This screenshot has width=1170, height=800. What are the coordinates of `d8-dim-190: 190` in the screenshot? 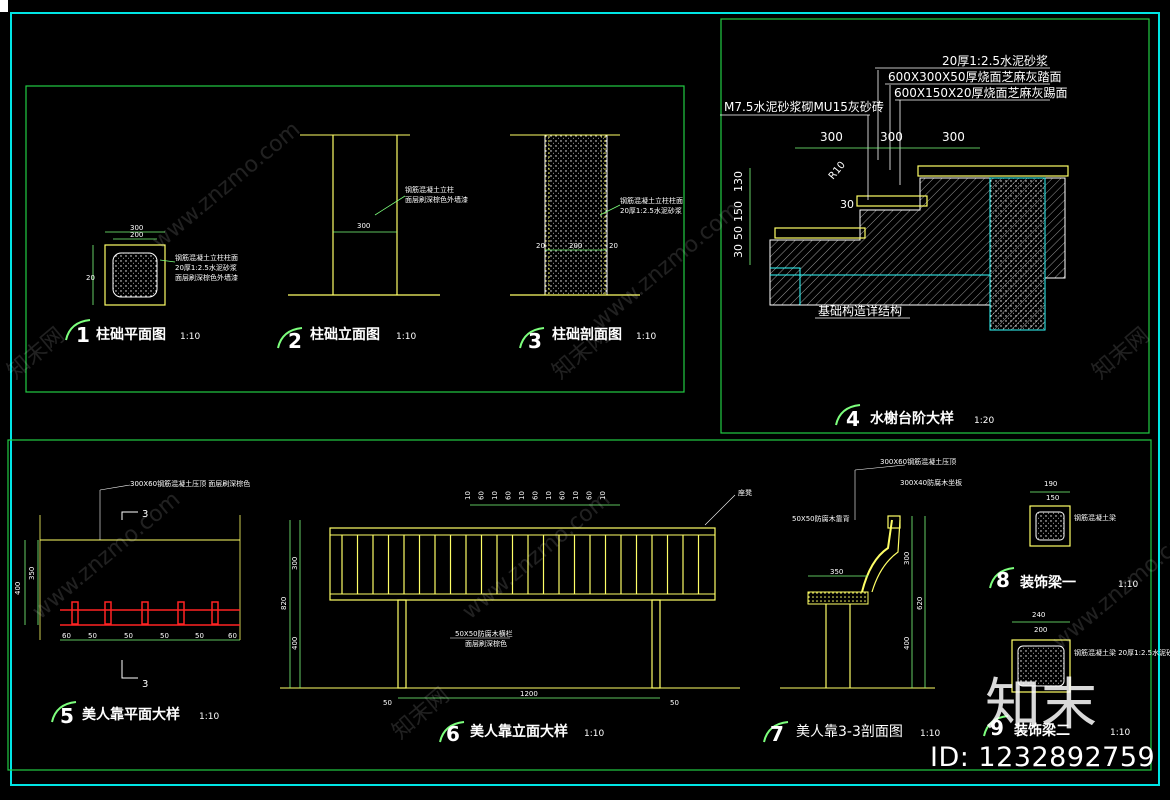 It's located at (1050, 484).